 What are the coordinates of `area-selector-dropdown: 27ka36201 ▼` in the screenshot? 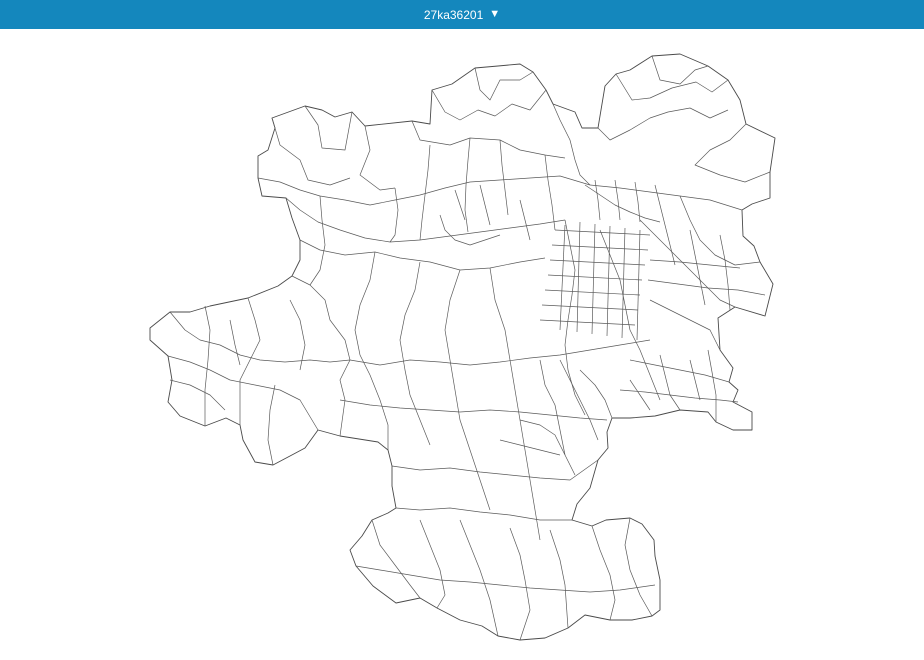 It's located at (462, 15).